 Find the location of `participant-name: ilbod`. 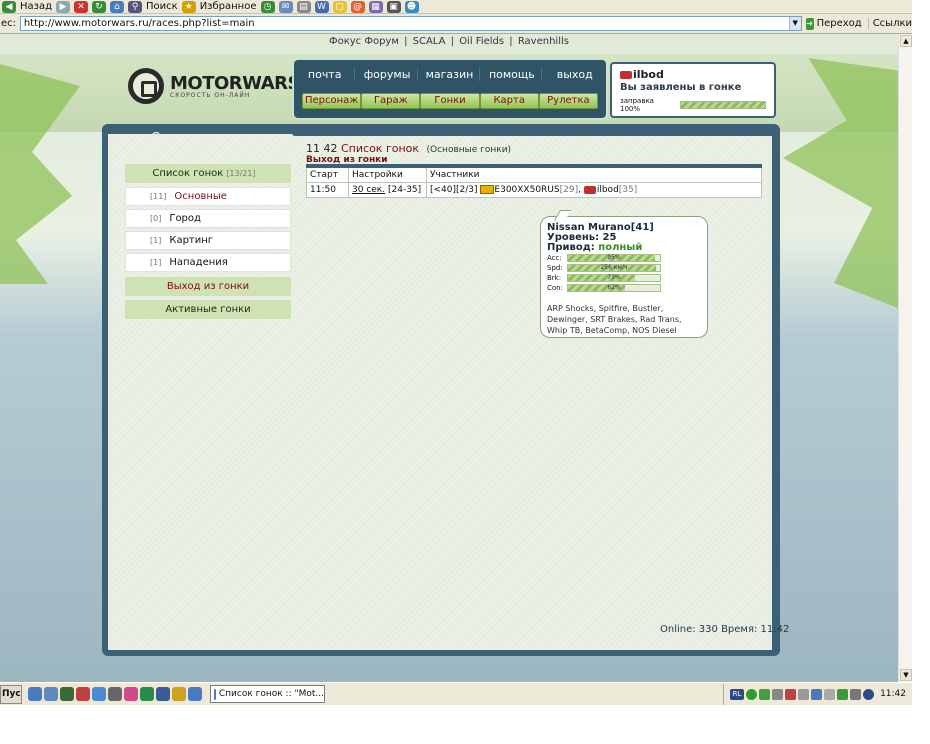

participant-name: ilbod is located at coordinates (608, 190).